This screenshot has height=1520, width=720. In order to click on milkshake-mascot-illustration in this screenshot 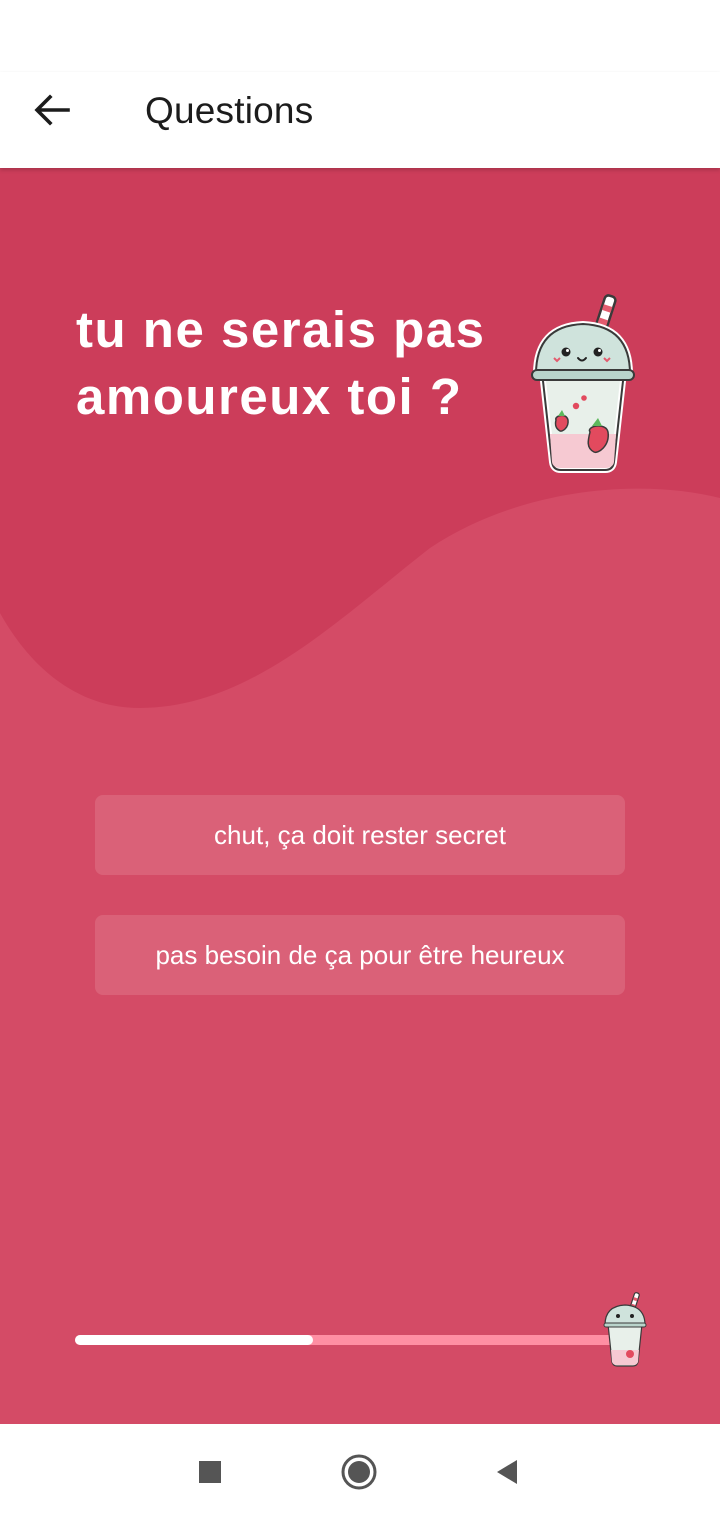, I will do `click(583, 383)`.